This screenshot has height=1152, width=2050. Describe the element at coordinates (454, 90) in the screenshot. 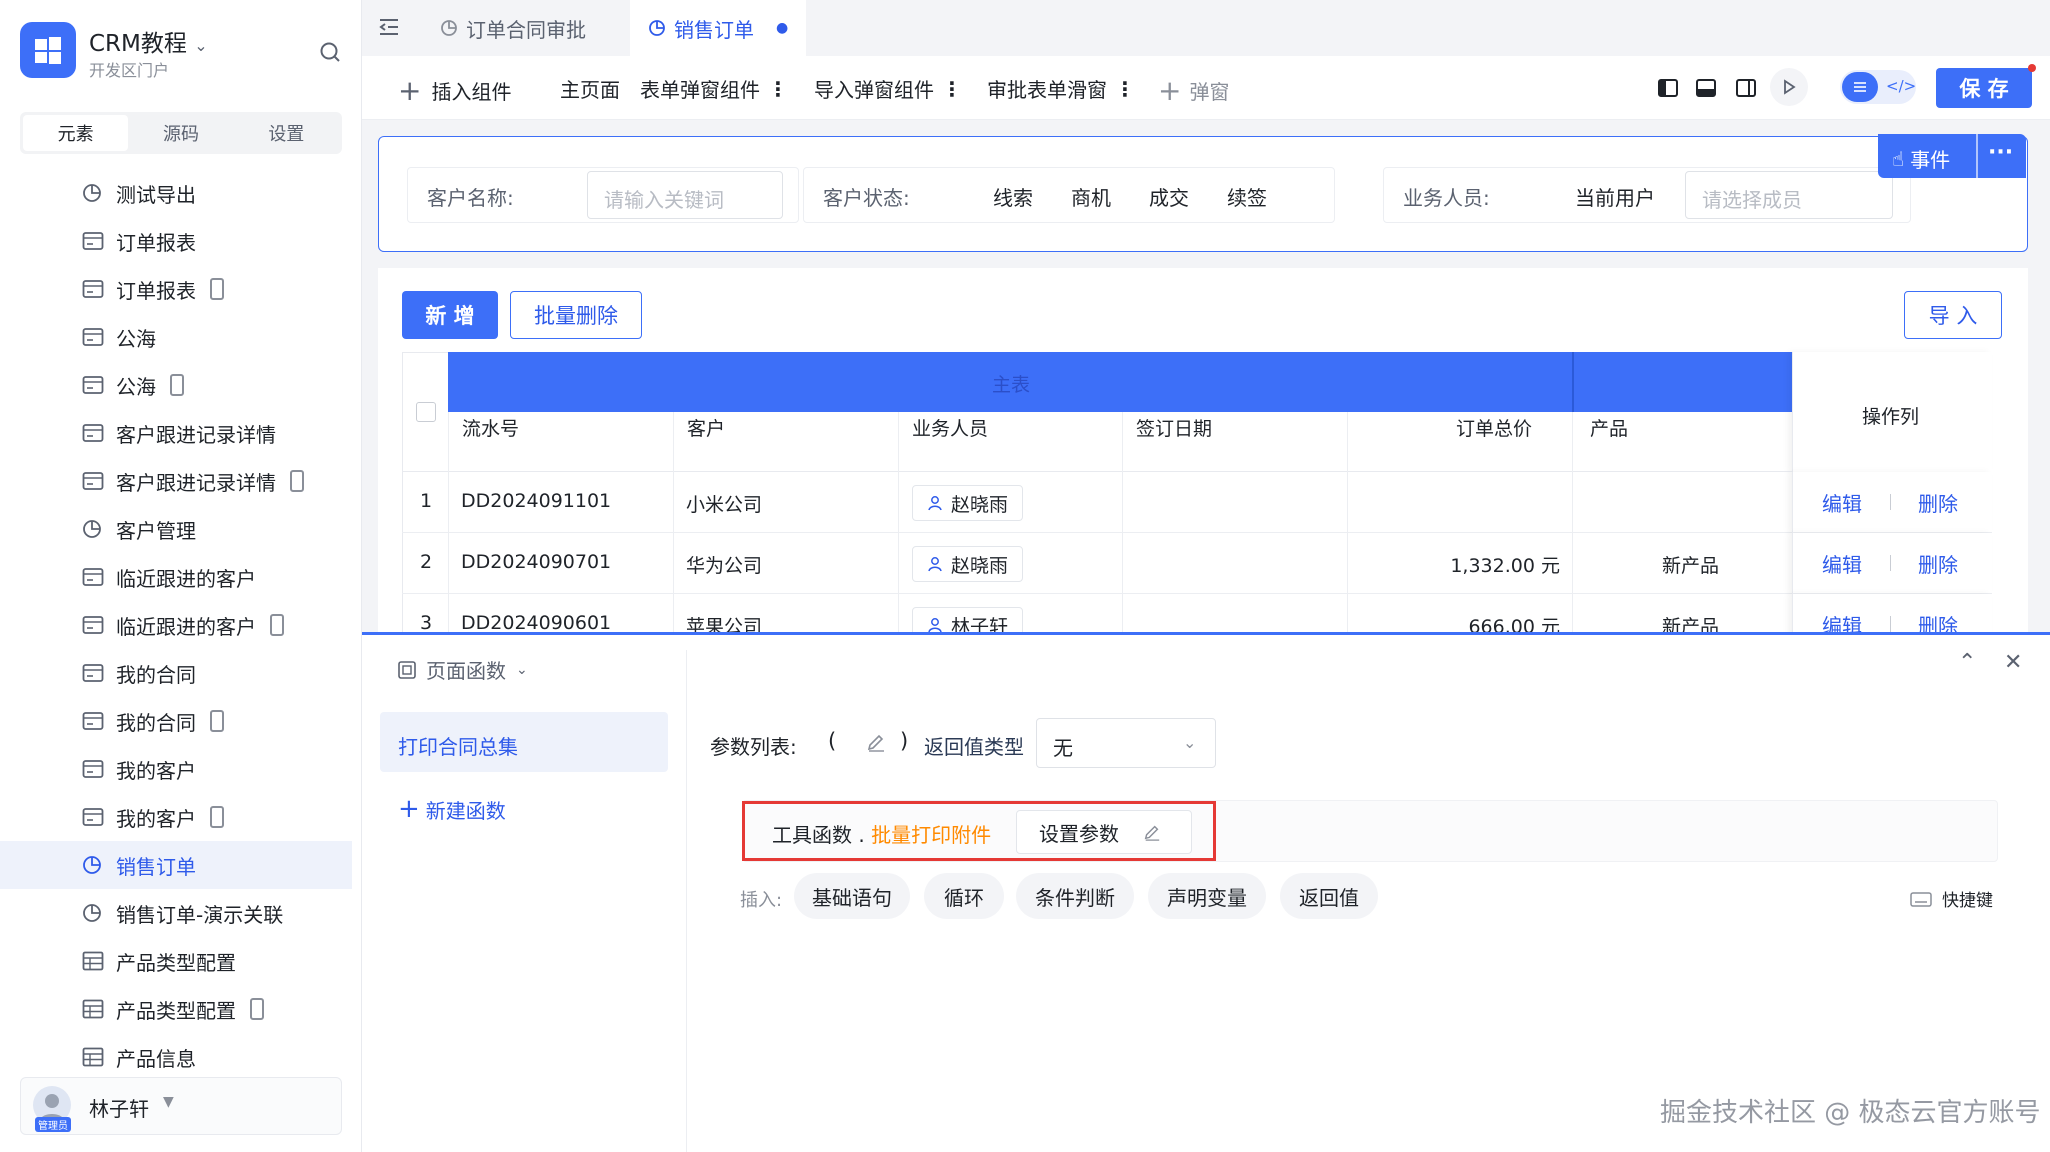

I see `insert-component-button: + 插入组件` at that location.